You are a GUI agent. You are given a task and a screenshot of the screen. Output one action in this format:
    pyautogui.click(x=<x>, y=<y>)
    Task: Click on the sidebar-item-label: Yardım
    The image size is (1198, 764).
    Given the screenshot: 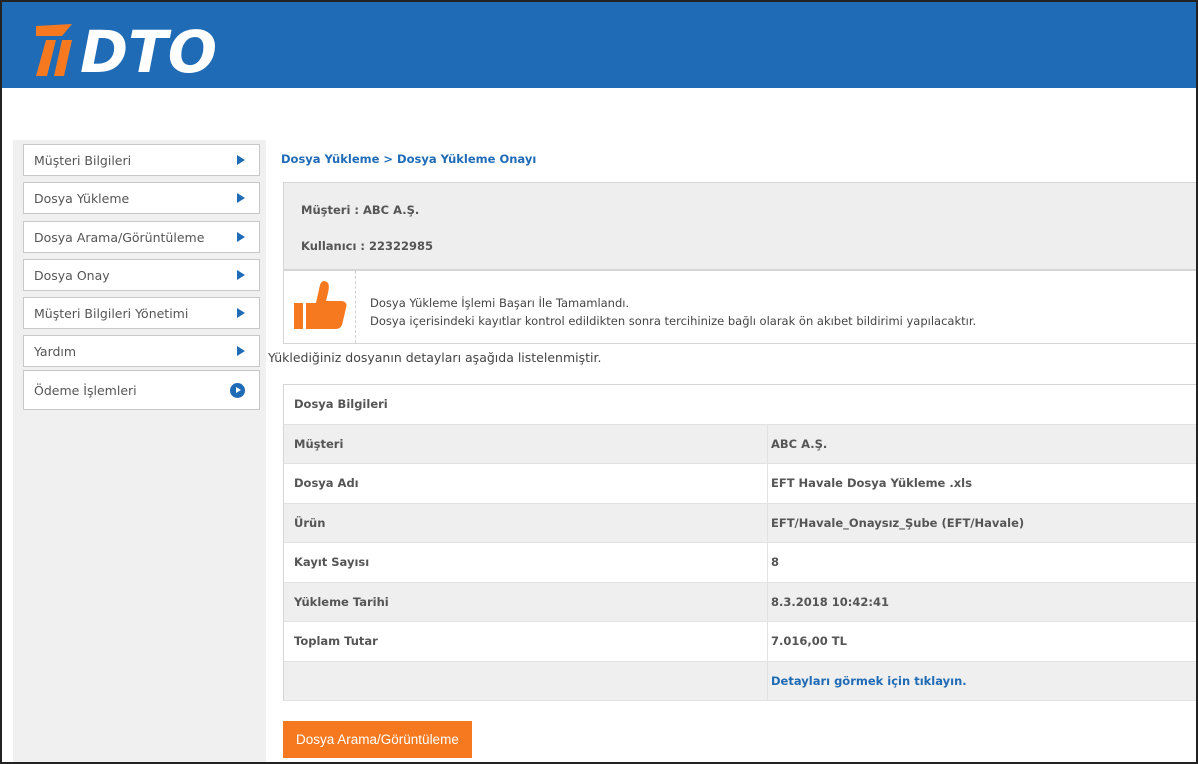 What is the action you would take?
    pyautogui.click(x=55, y=351)
    